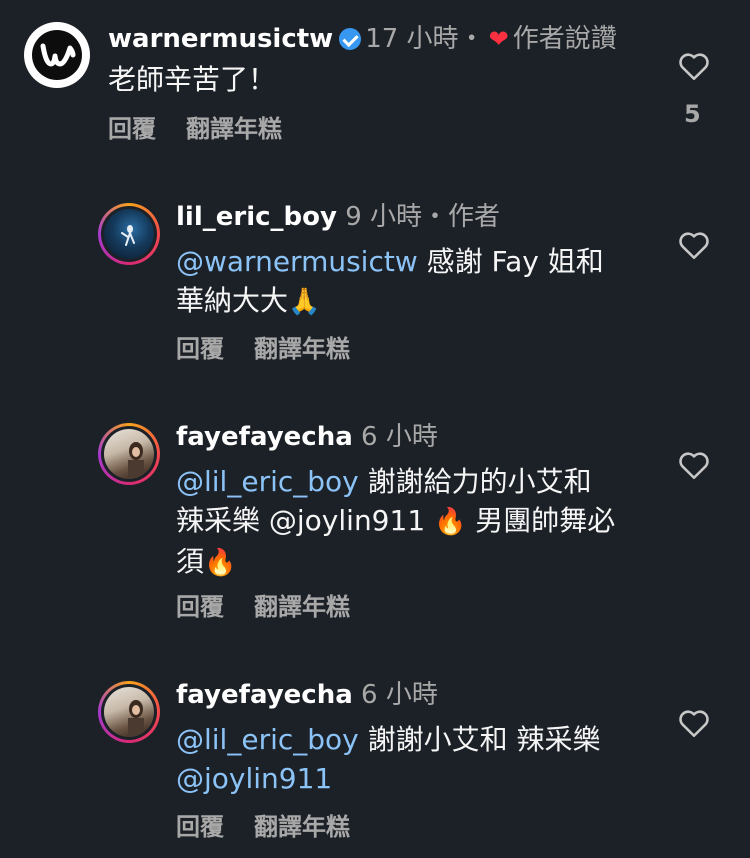 Image resolution: width=750 pixels, height=858 pixels. I want to click on verified-badge-icon, so click(350, 39).